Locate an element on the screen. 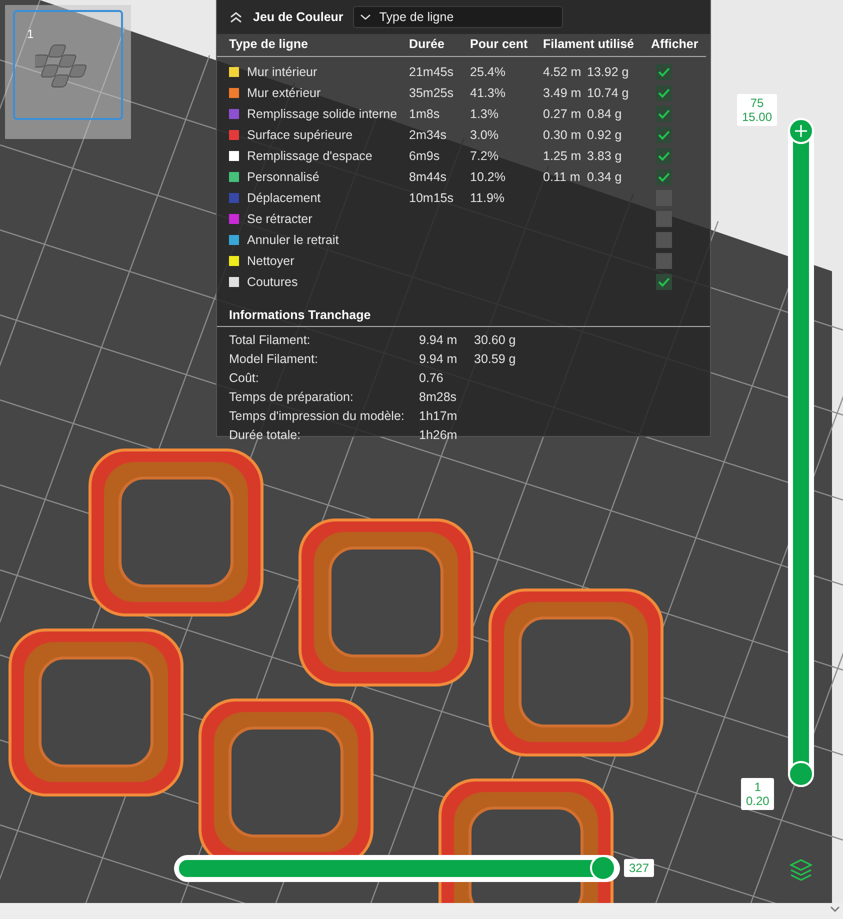 This screenshot has height=919, width=843. filament-length: 1.25 m is located at coordinates (562, 155).